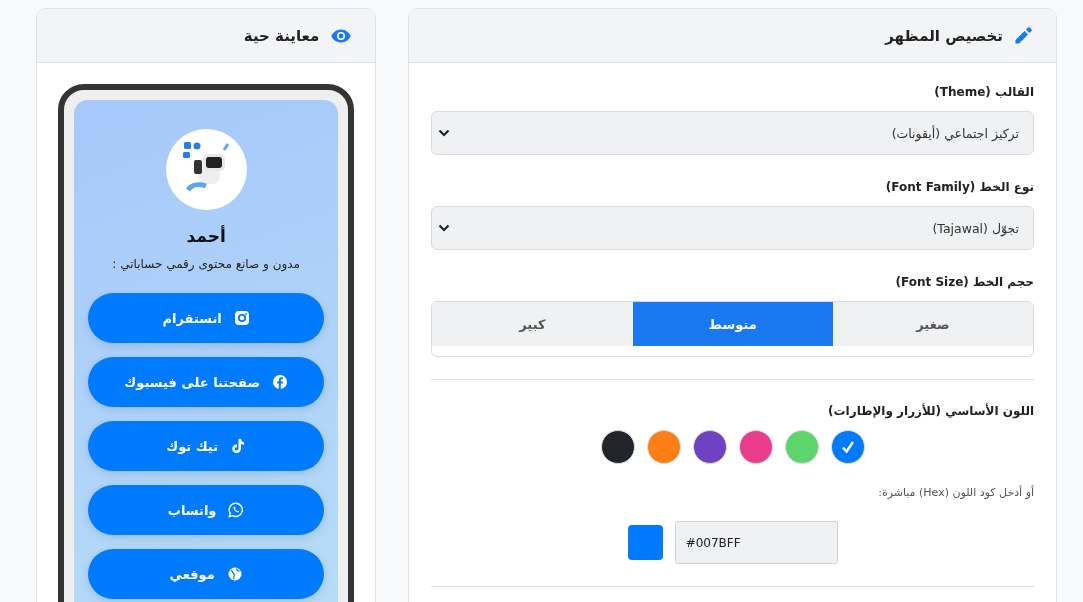  I want to click on facebook-icon, so click(279, 382).